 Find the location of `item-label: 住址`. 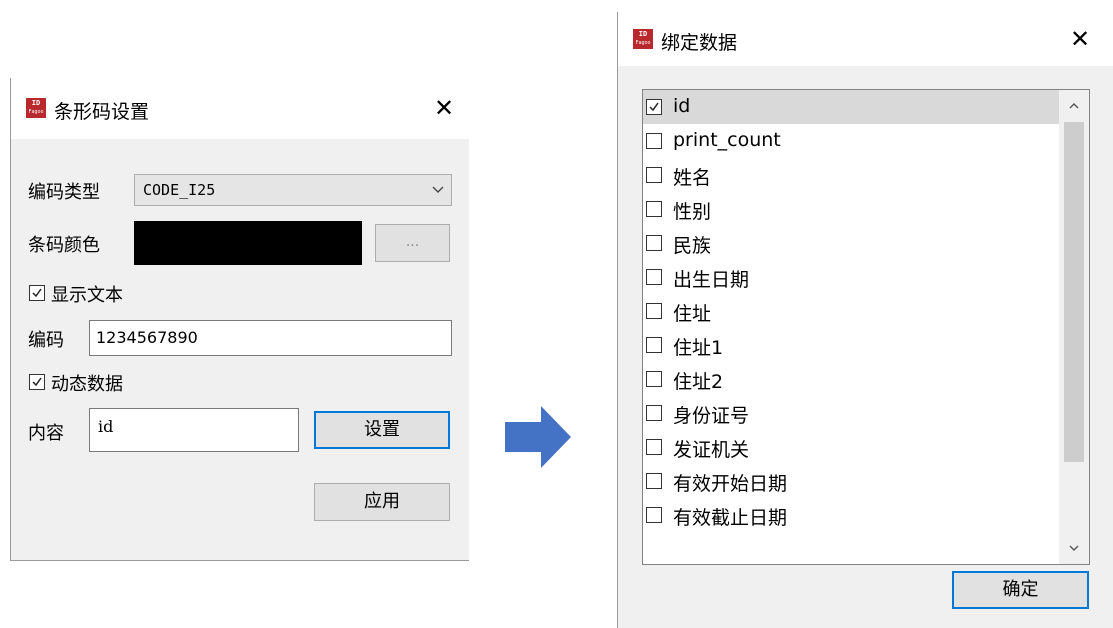

item-label: 住址 is located at coordinates (692, 314).